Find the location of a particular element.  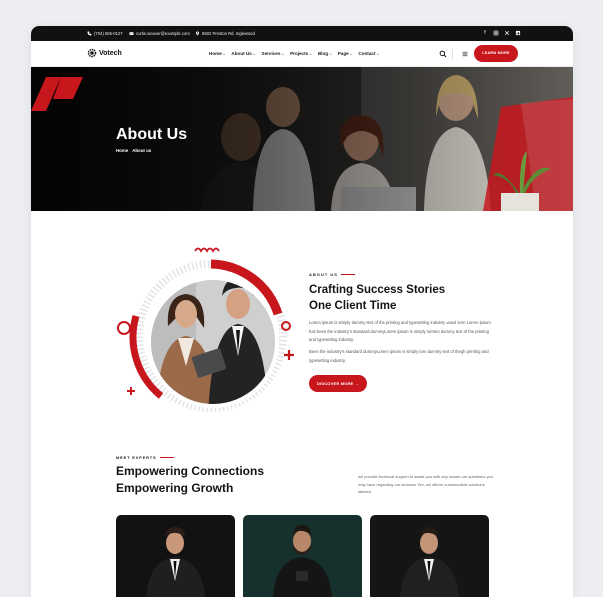

phone-icon is located at coordinates (89, 33).